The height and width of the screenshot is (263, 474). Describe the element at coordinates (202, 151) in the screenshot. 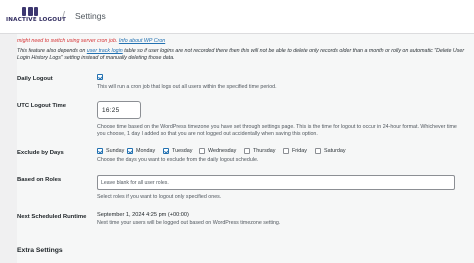

I see `wednesday-checkbox` at that location.